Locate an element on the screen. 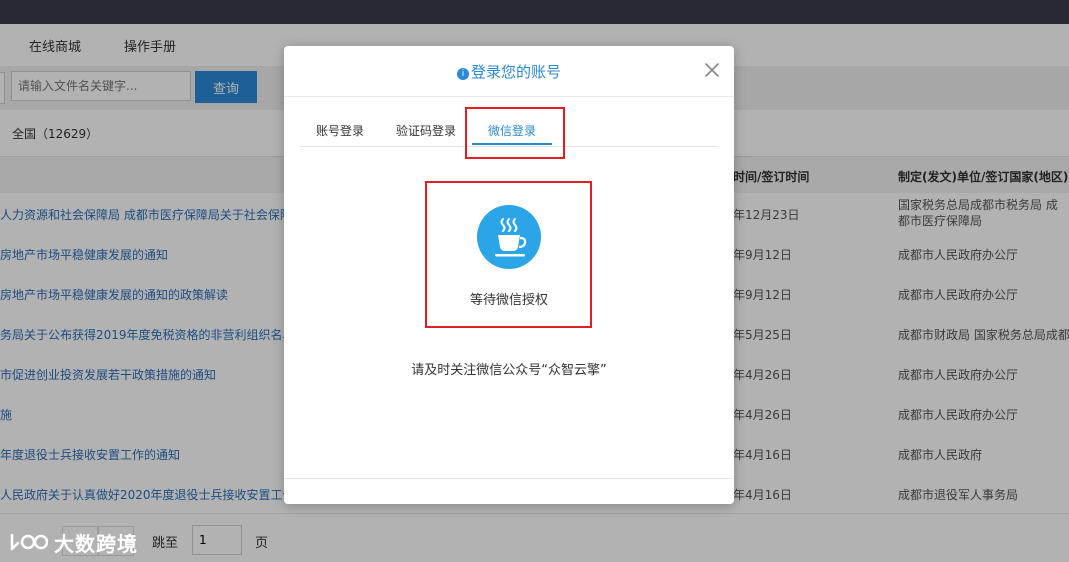 The width and height of the screenshot is (1069, 562). close-icon is located at coordinates (712, 70).